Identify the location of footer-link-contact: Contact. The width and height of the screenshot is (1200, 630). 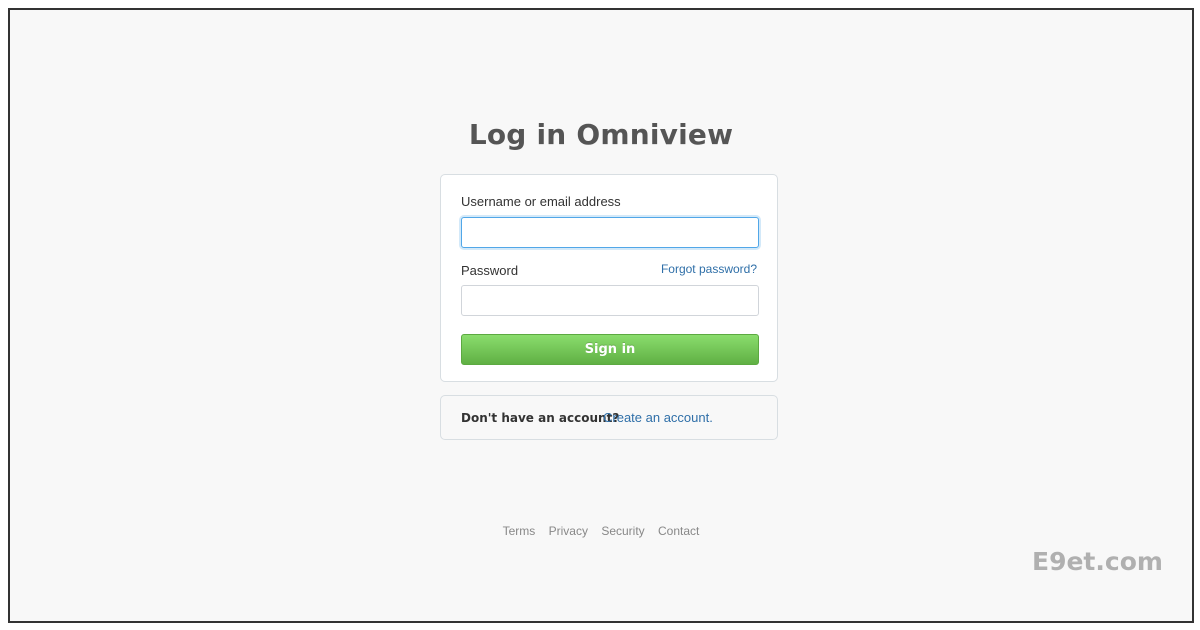
(678, 531).